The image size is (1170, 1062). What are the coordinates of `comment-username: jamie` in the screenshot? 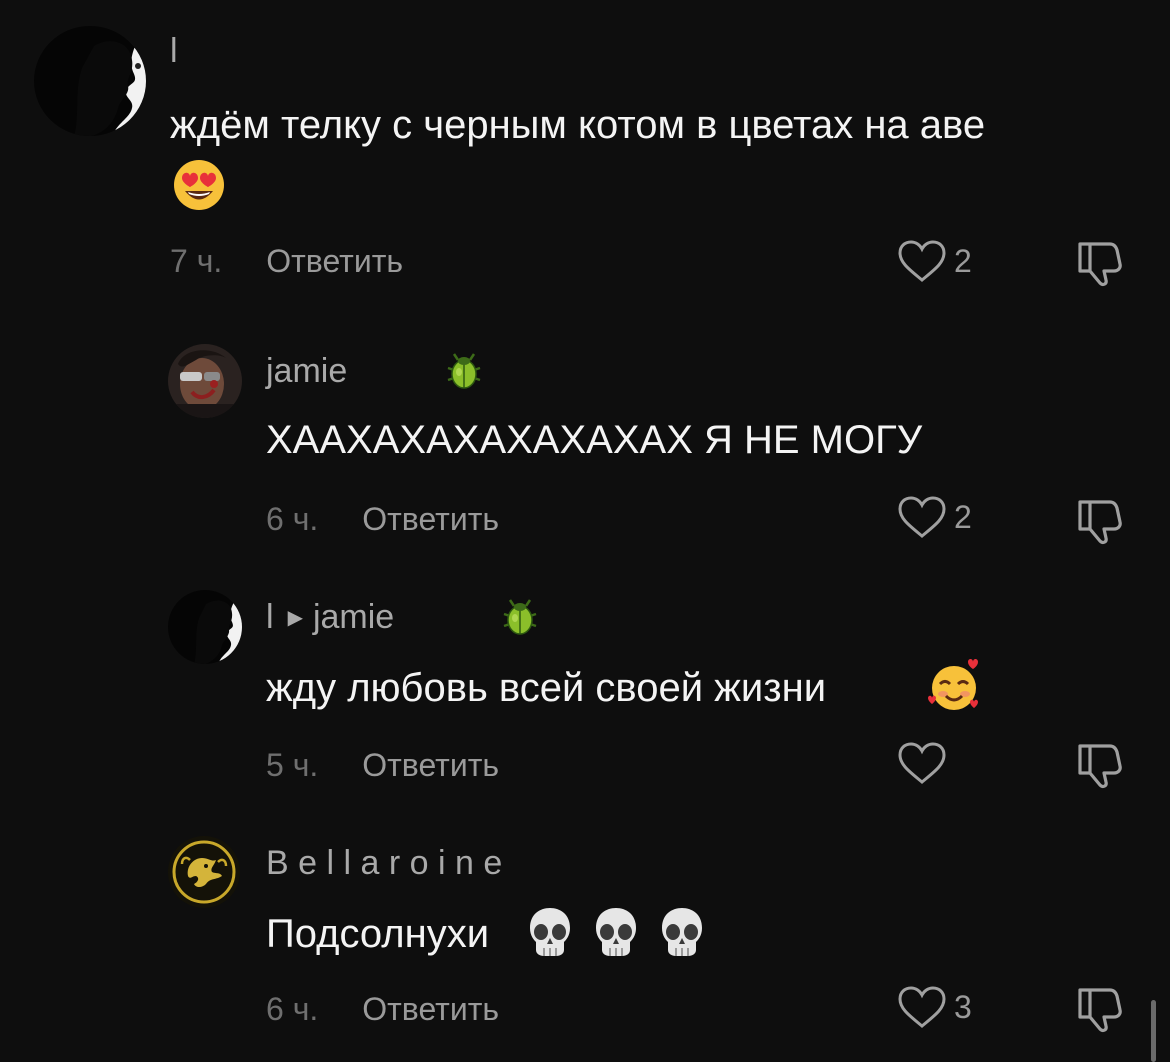 It's located at (306, 371).